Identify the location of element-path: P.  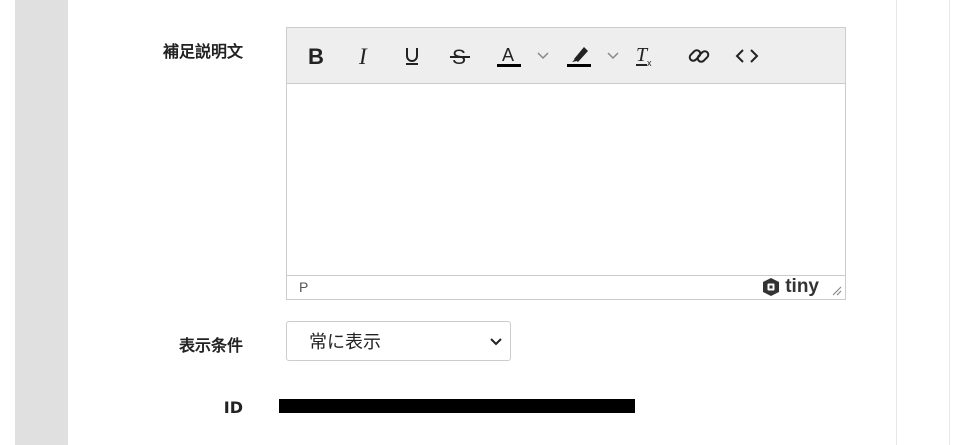
(303, 287).